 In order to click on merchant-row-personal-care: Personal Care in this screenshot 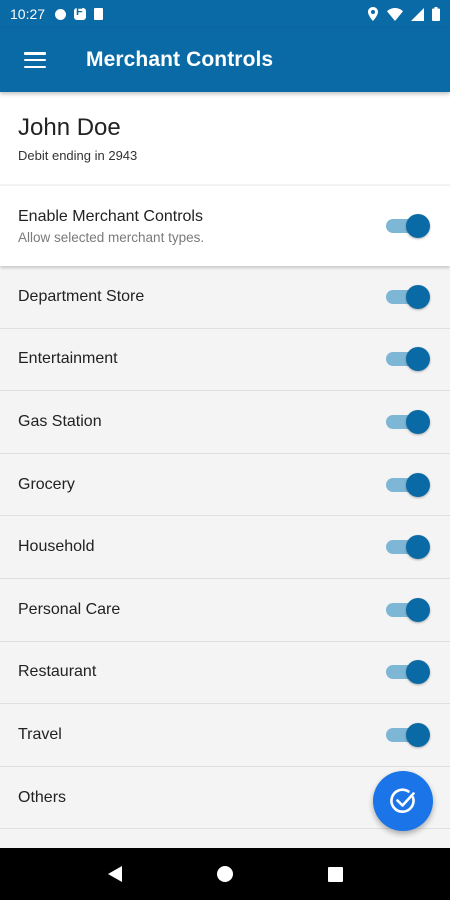, I will do `click(225, 610)`.